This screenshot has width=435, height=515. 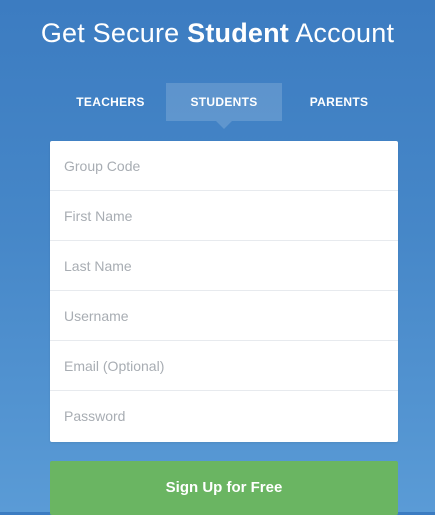 What do you see at coordinates (342, 33) in the screenshot?
I see `title-suffix: Account` at bounding box center [342, 33].